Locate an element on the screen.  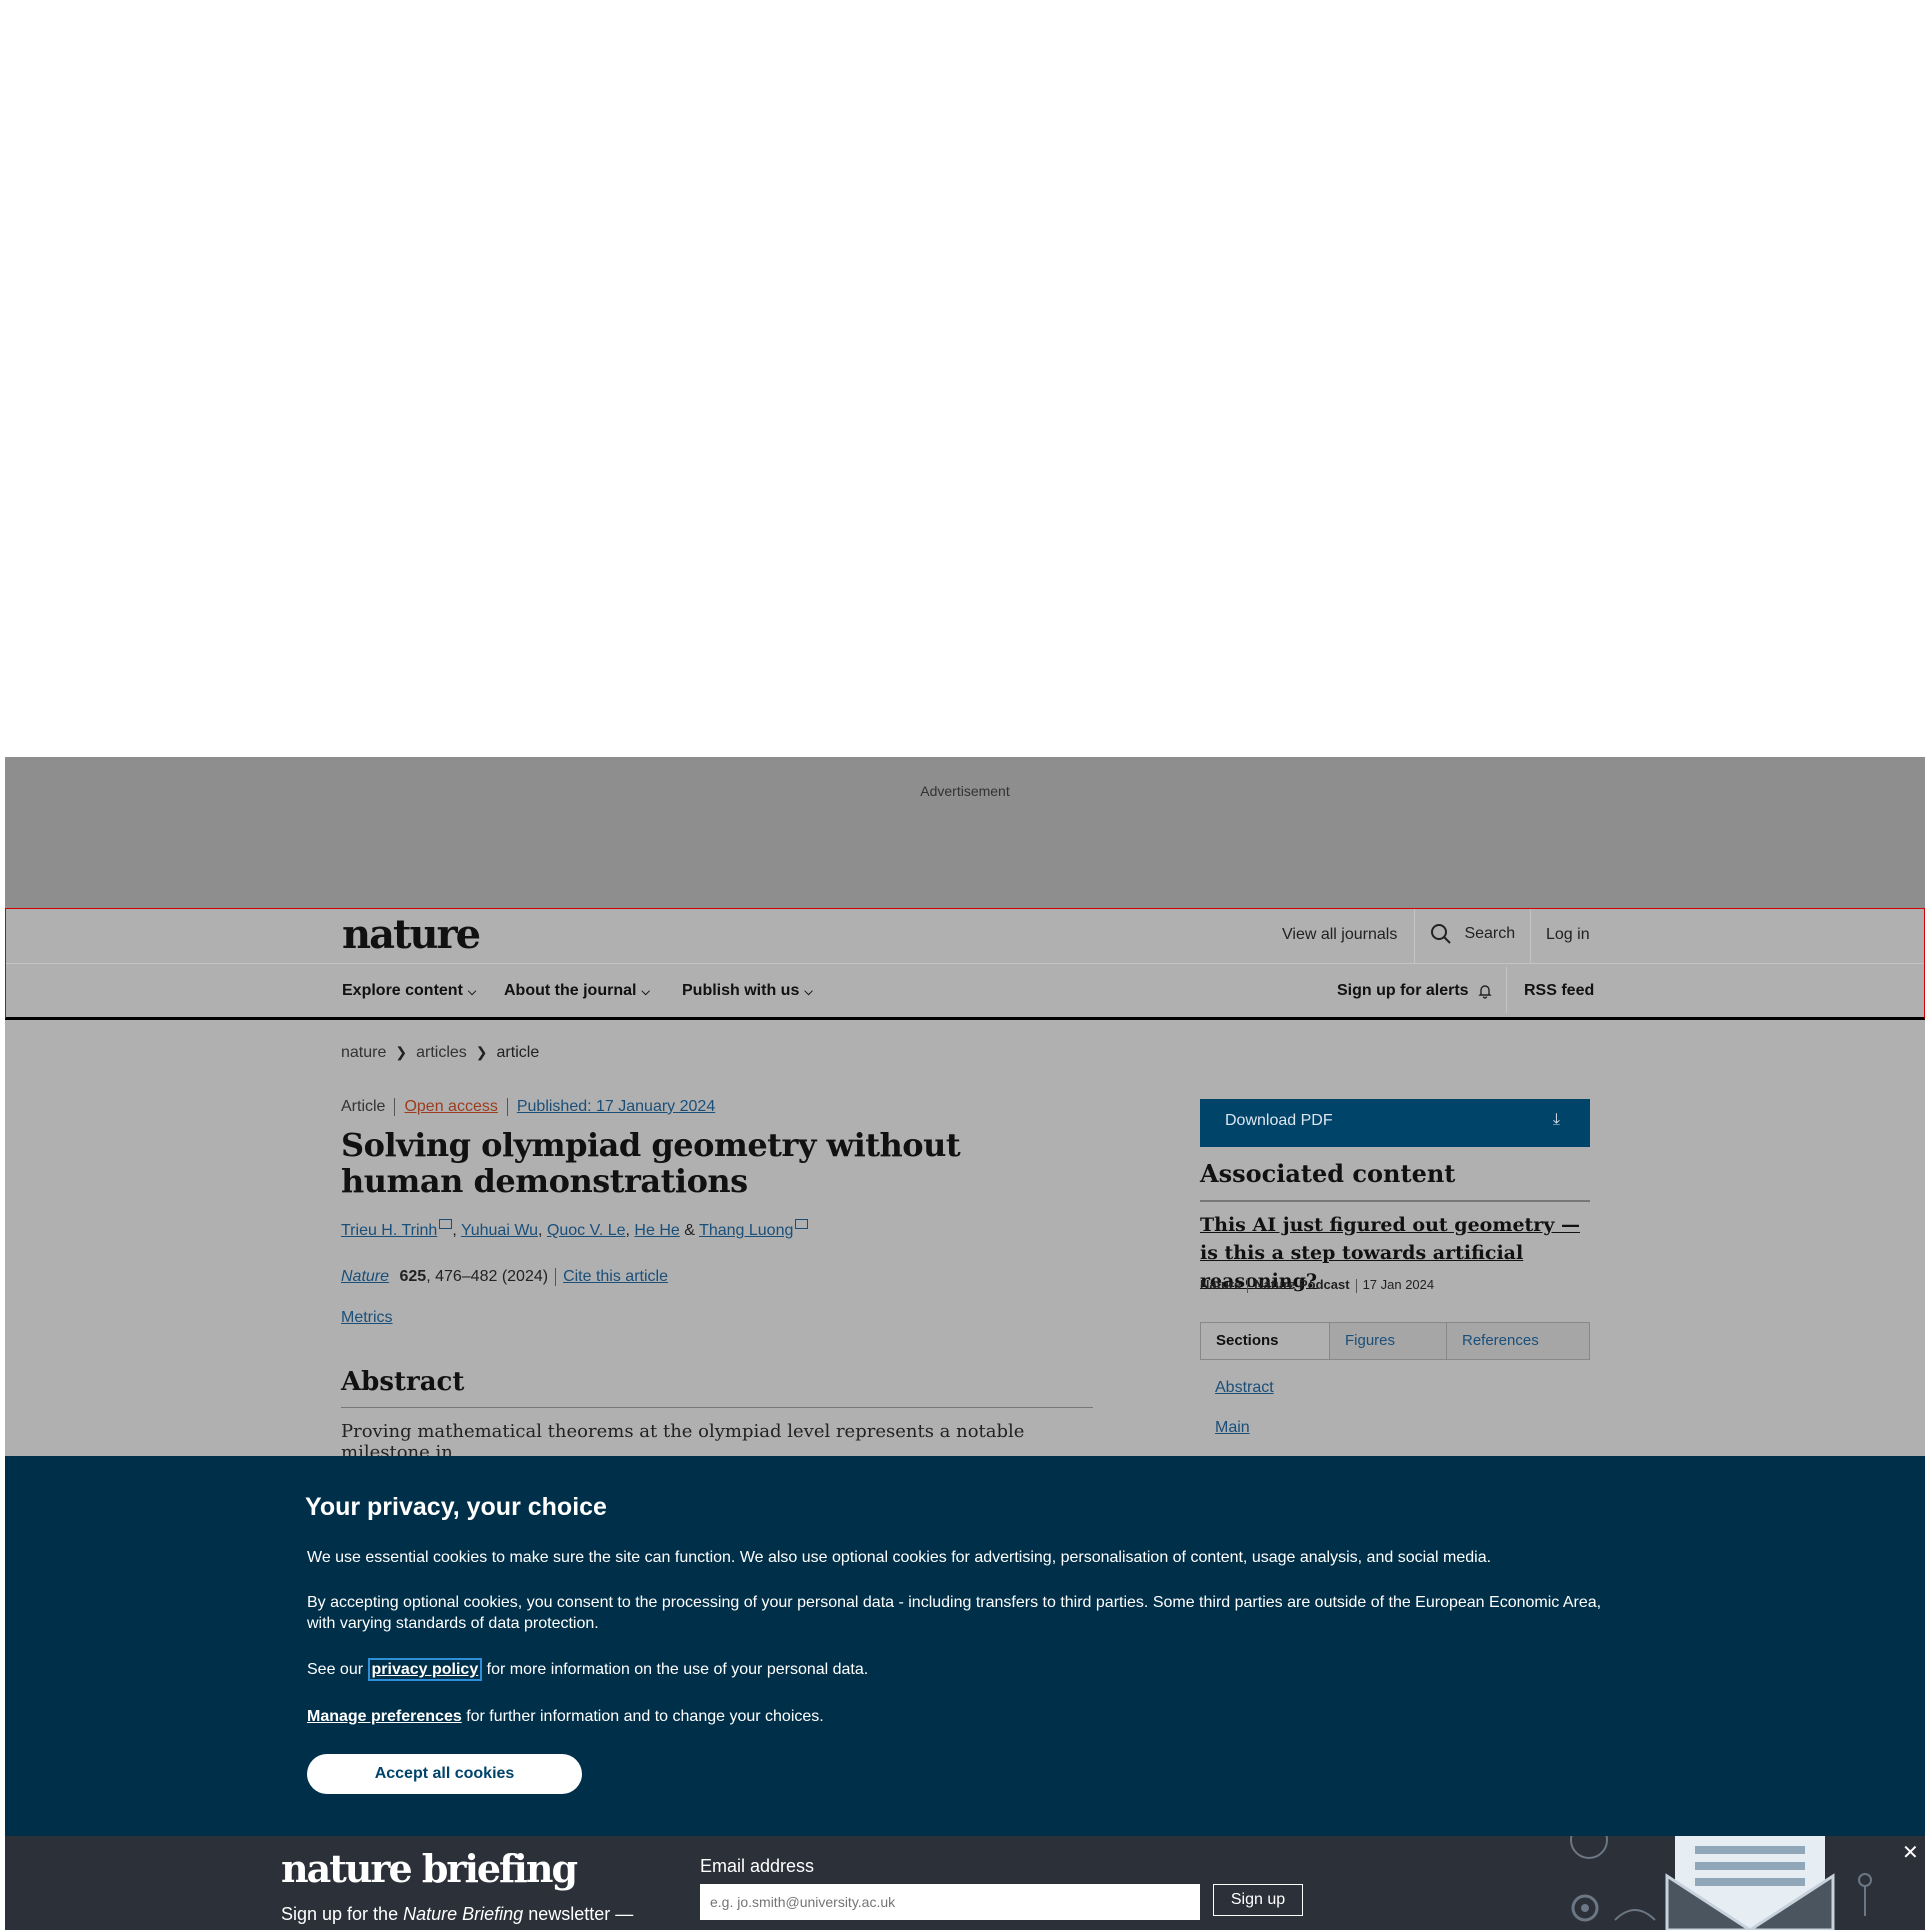
sidebar-tabs: Sections Figures References is located at coordinates (1395, 1341).